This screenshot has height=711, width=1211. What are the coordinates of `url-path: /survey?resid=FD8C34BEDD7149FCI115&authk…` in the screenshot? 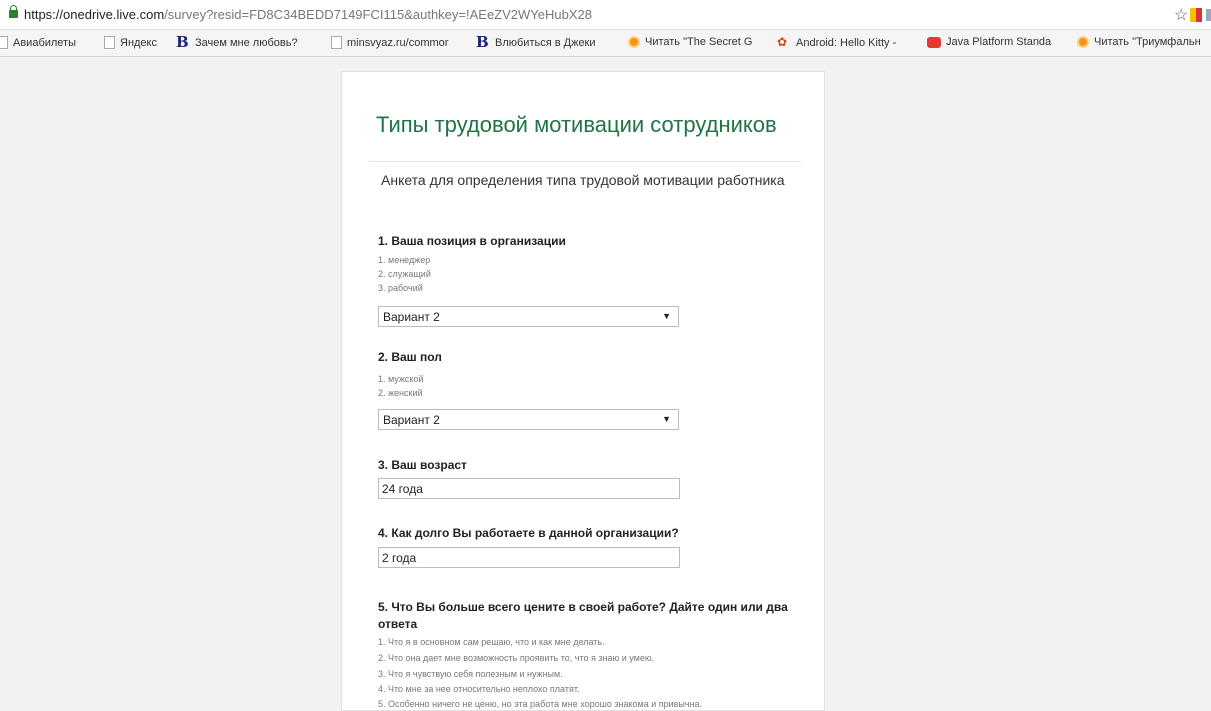 It's located at (378, 14).